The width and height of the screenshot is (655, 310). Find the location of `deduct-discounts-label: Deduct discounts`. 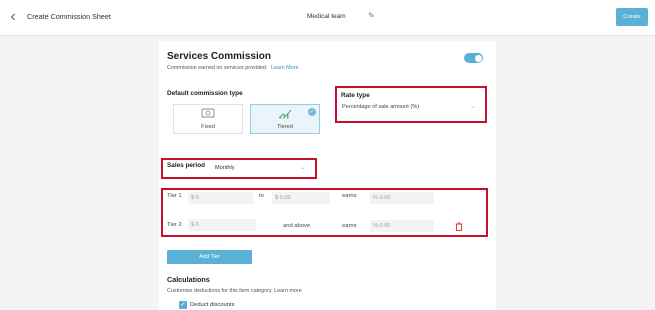

deduct-discounts-label: Deduct discounts is located at coordinates (212, 305).